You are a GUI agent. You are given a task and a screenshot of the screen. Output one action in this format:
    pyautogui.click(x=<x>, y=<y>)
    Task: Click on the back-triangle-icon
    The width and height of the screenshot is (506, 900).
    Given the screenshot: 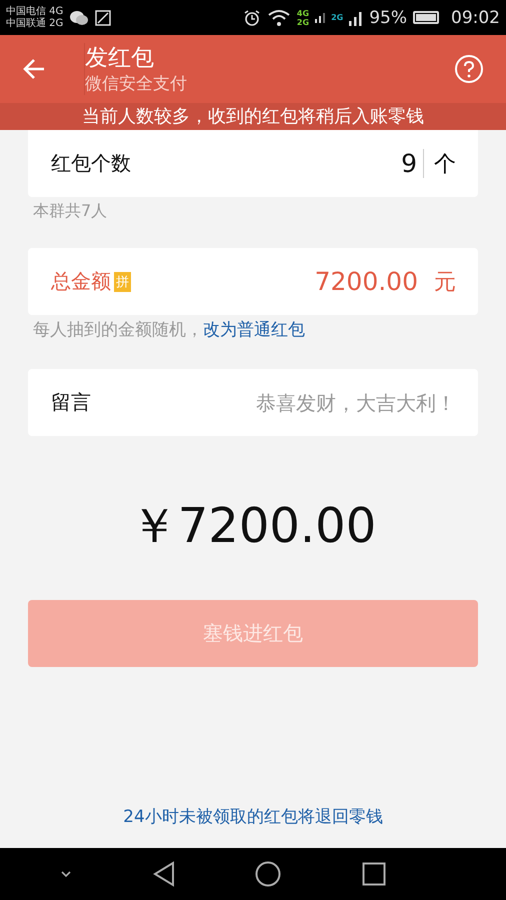 What is the action you would take?
    pyautogui.click(x=163, y=874)
    